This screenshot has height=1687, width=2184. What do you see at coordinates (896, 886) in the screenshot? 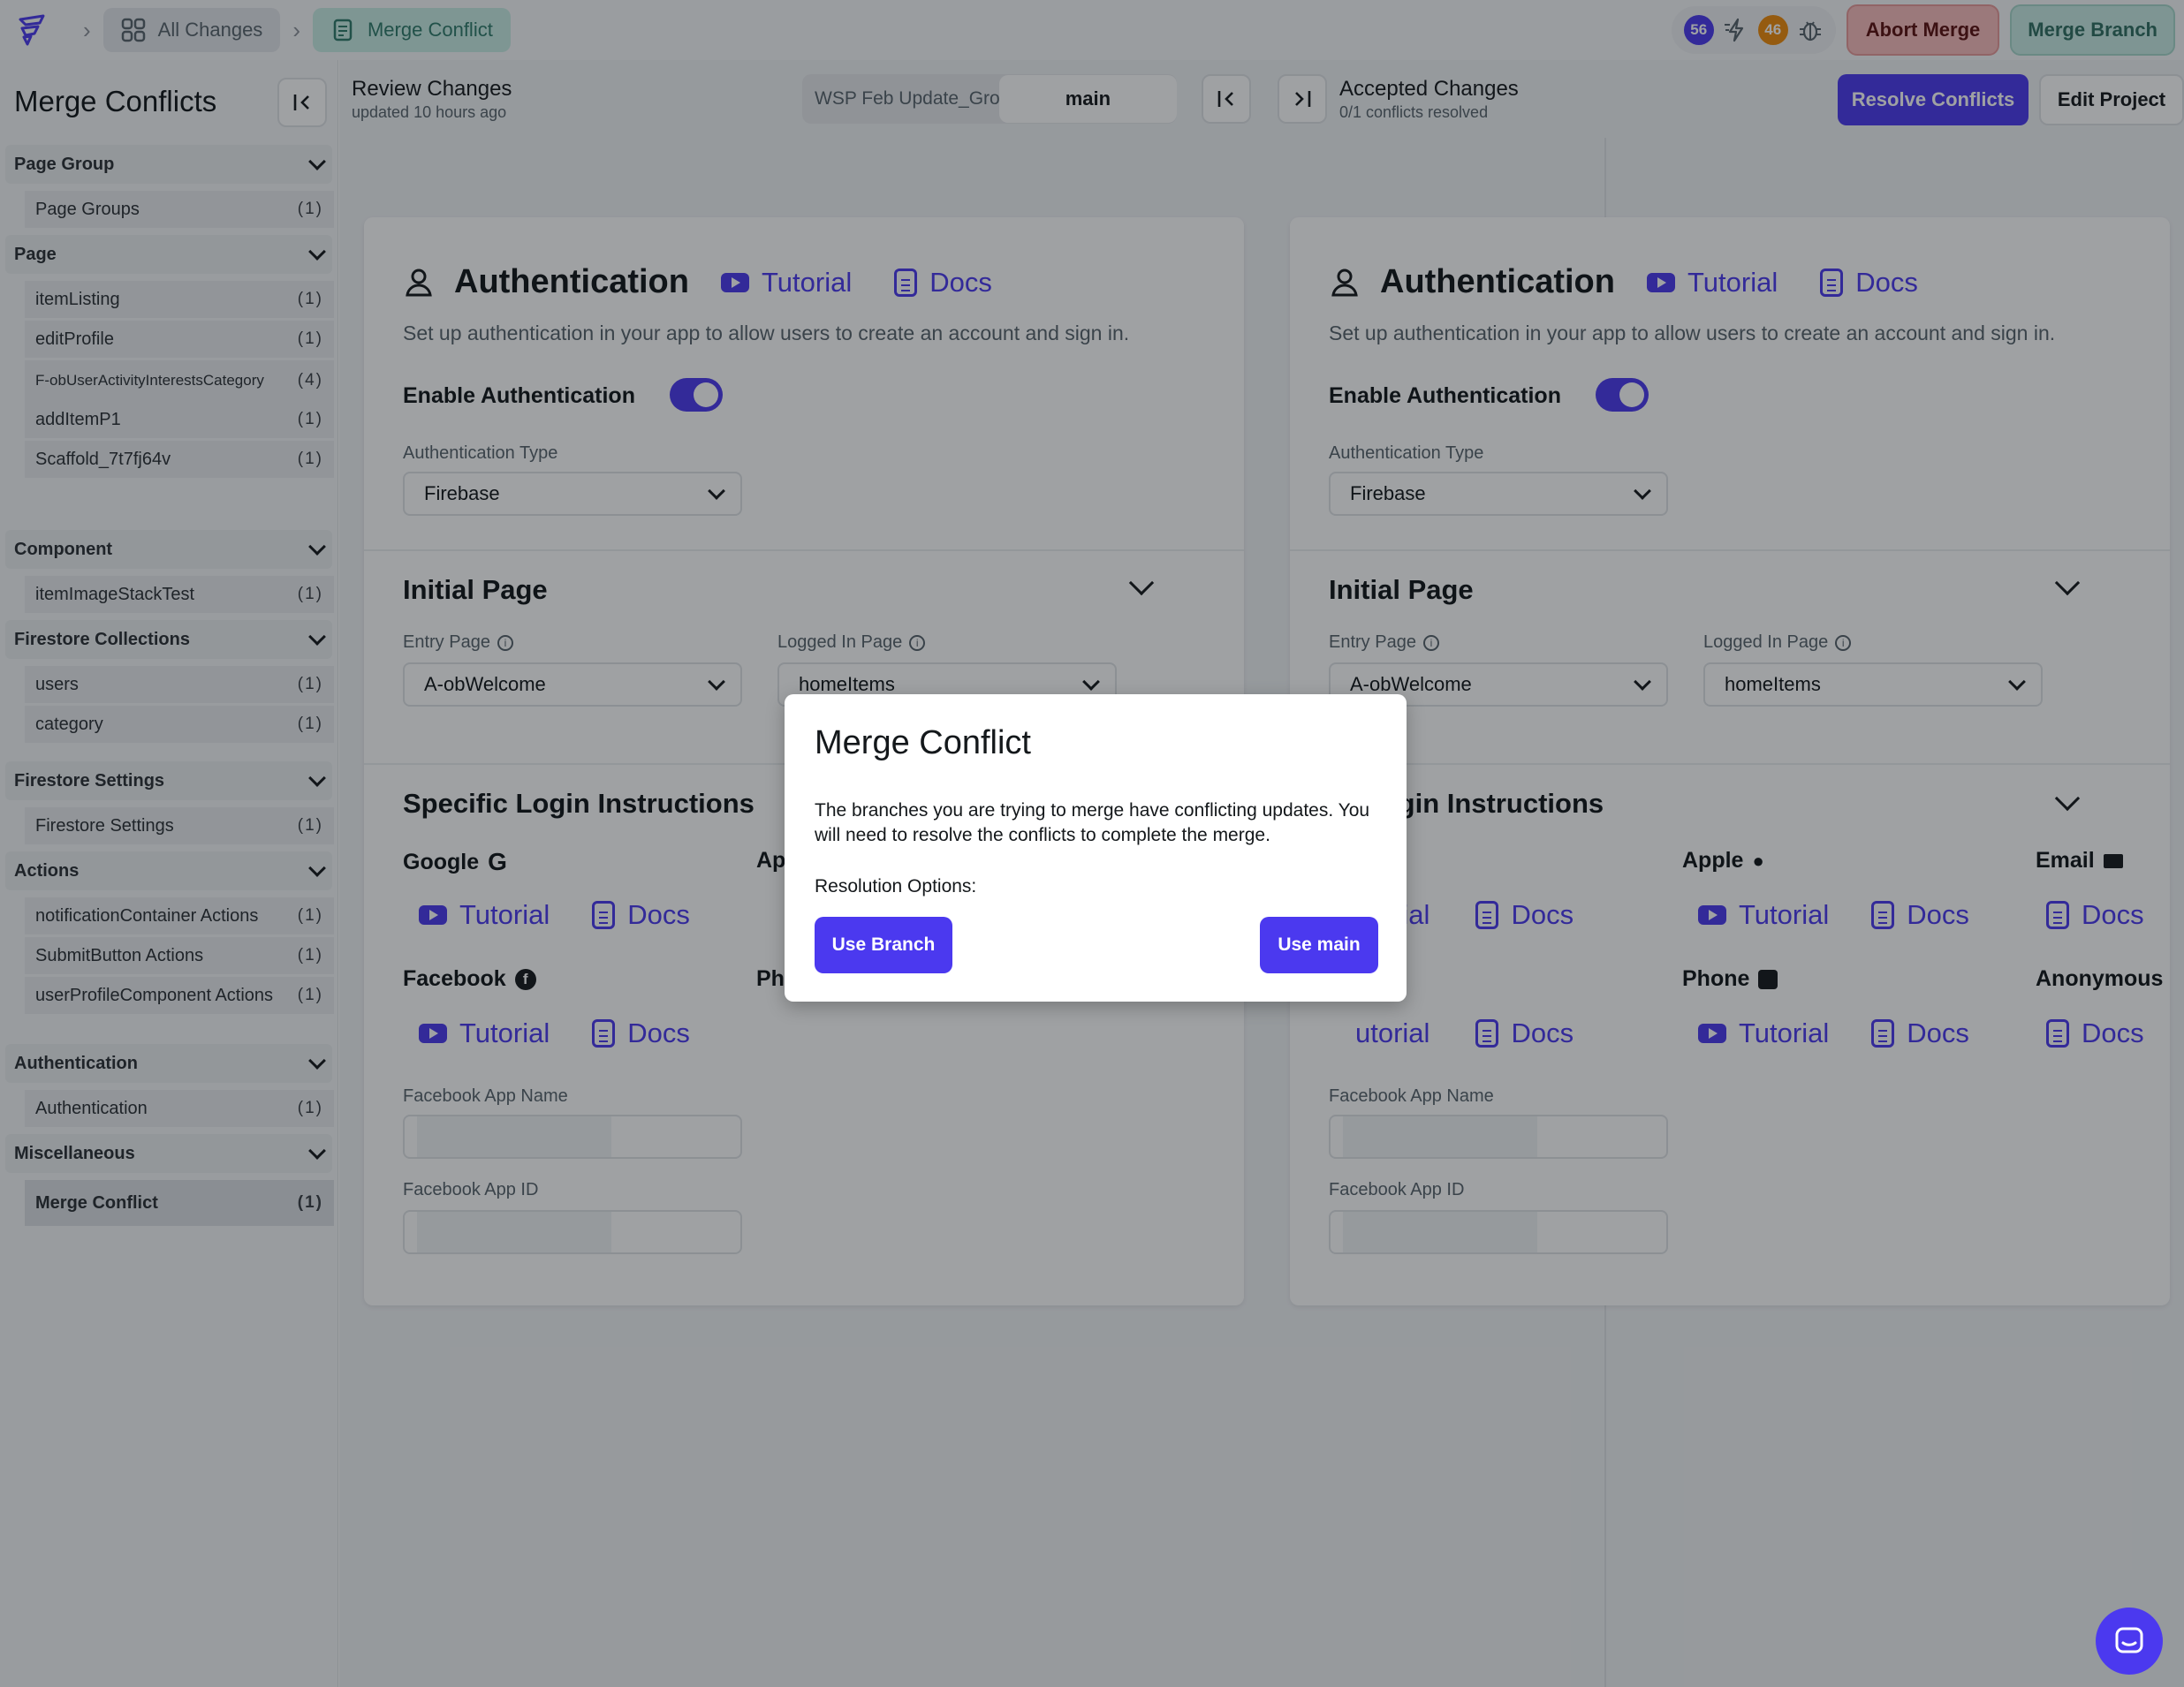
I see `resolution-options-label: Resolution Options:` at bounding box center [896, 886].